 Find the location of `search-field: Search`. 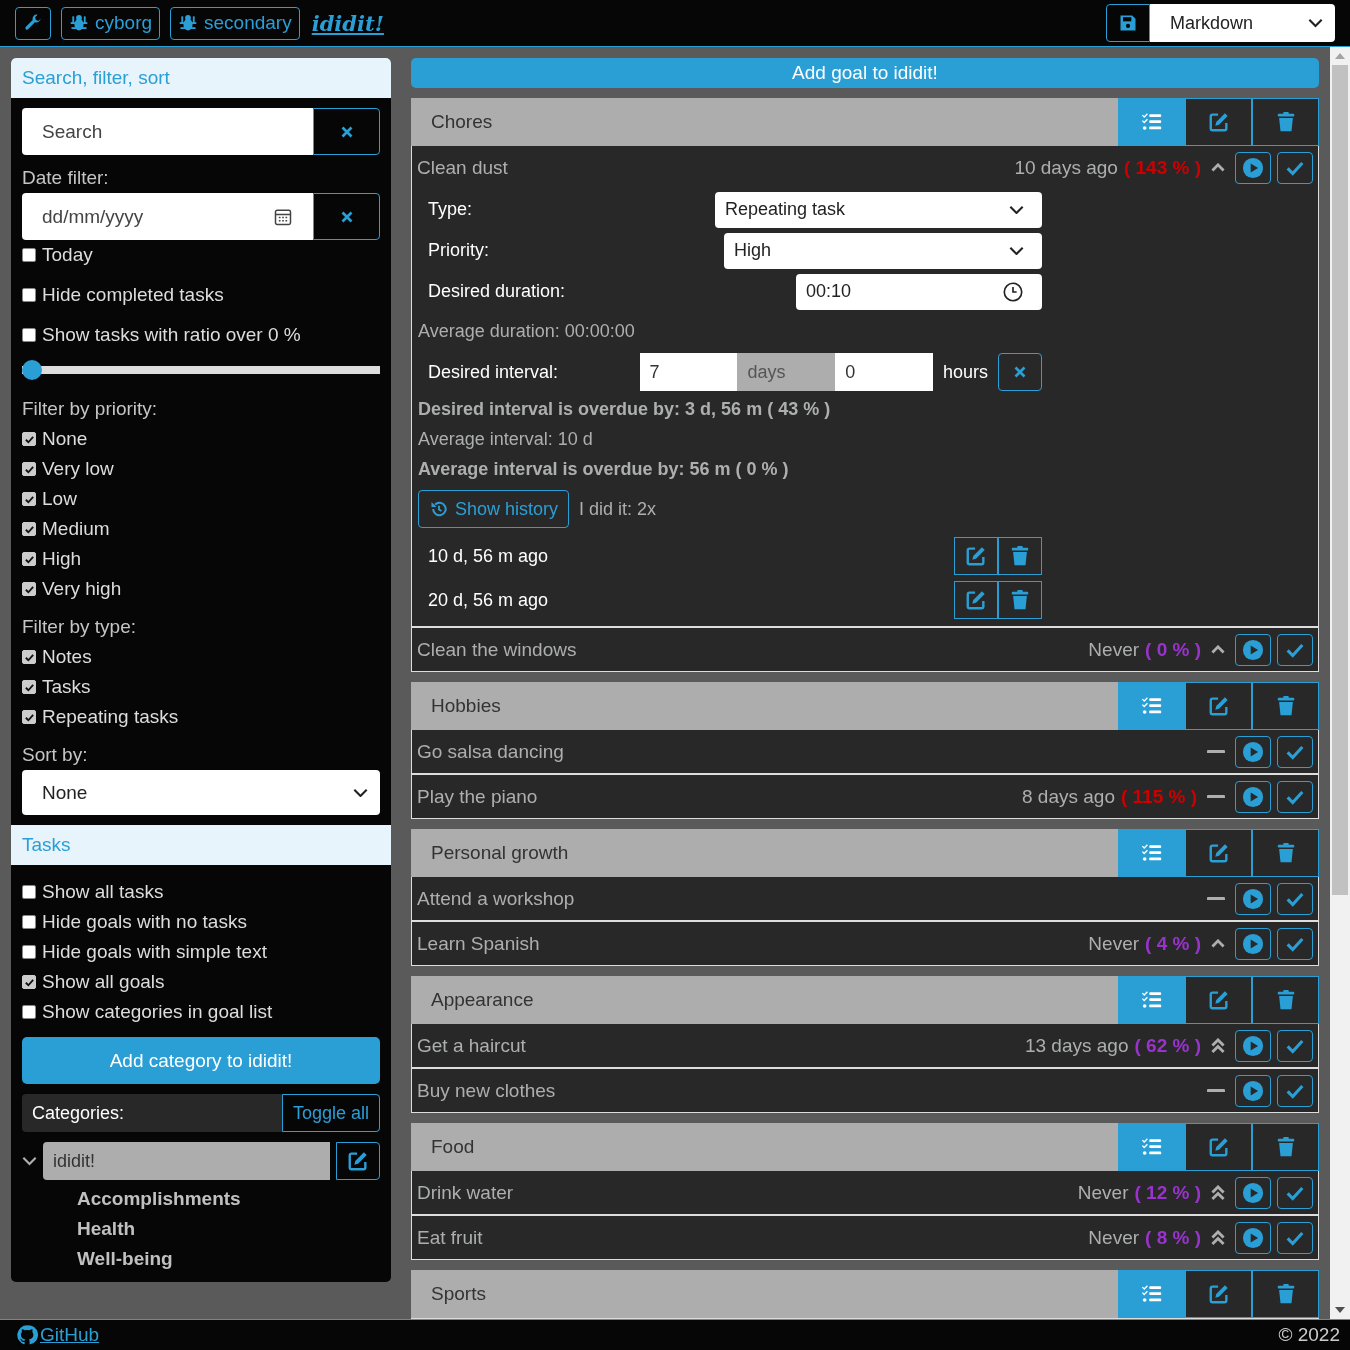

search-field: Search is located at coordinates (167, 131).